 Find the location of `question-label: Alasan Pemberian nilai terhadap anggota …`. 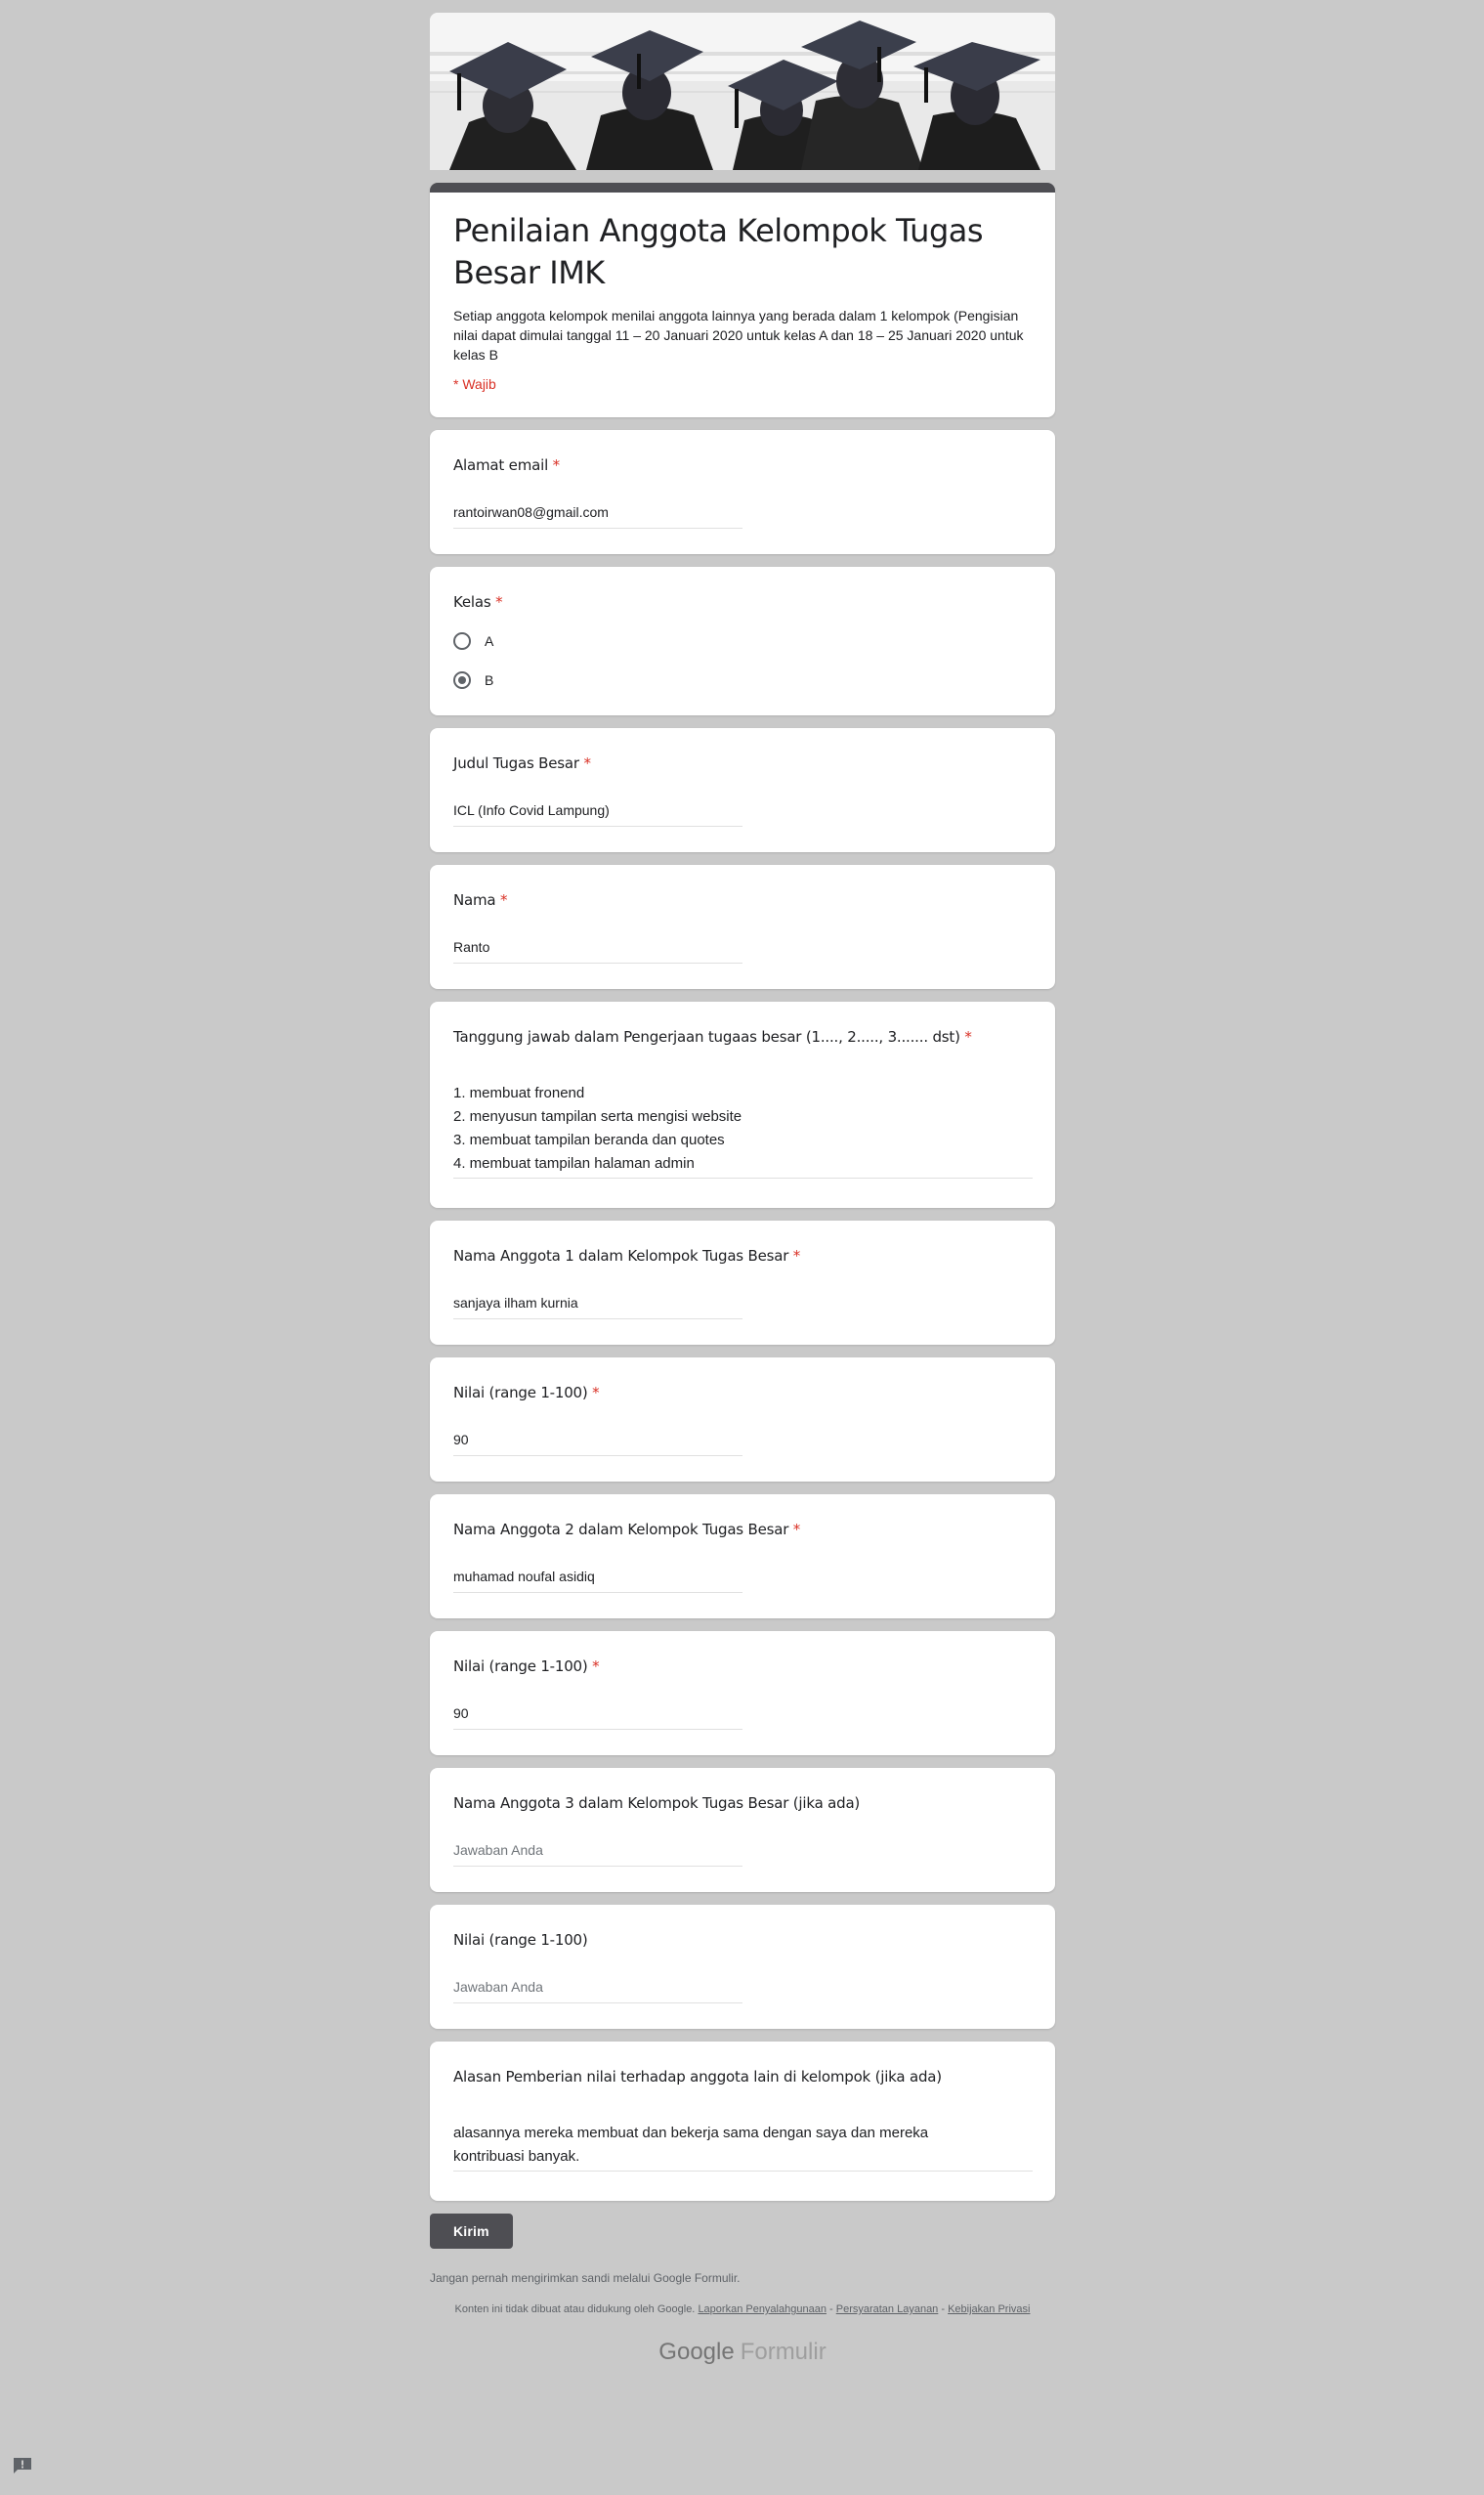

question-label: Alasan Pemberian nilai terhadap anggota … is located at coordinates (697, 2077).